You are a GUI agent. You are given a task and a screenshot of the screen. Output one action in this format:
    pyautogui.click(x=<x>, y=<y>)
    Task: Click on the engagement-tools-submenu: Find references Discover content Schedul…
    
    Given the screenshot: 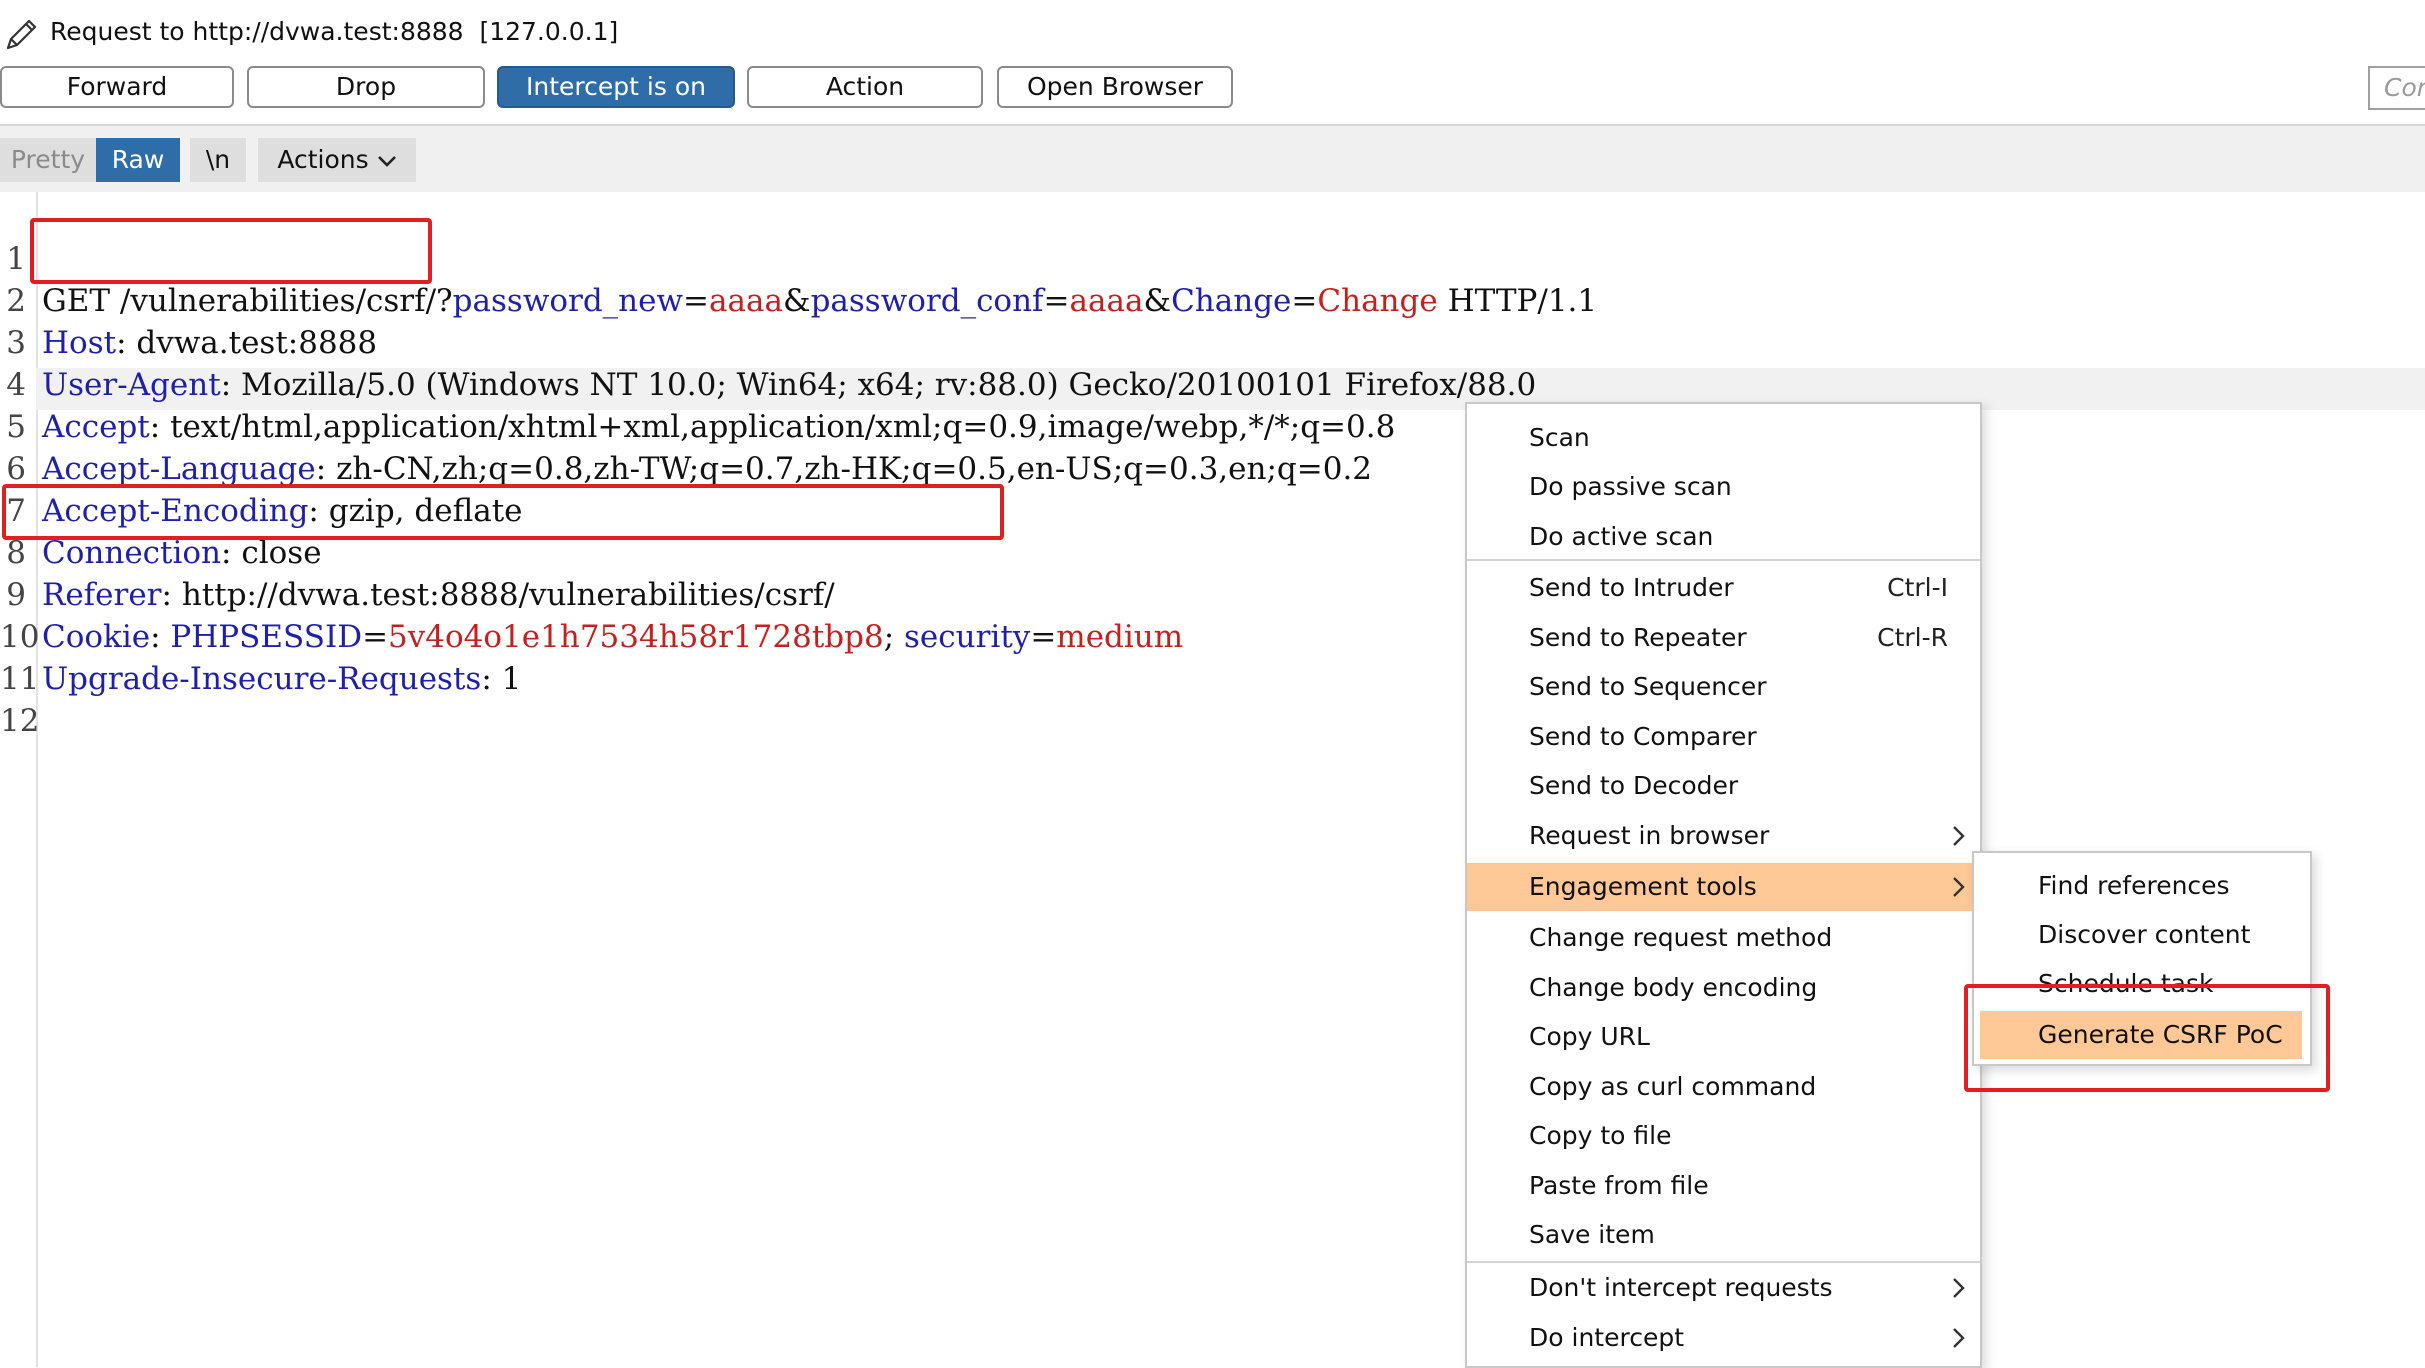 What is the action you would take?
    pyautogui.click(x=2142, y=958)
    